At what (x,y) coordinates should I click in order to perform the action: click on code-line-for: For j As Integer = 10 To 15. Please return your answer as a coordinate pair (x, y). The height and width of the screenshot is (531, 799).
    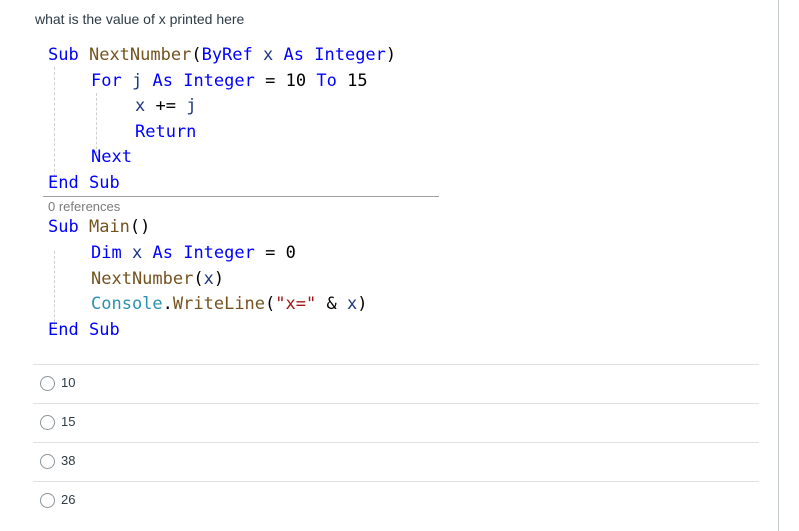
    Looking at the image, I should click on (229, 81).